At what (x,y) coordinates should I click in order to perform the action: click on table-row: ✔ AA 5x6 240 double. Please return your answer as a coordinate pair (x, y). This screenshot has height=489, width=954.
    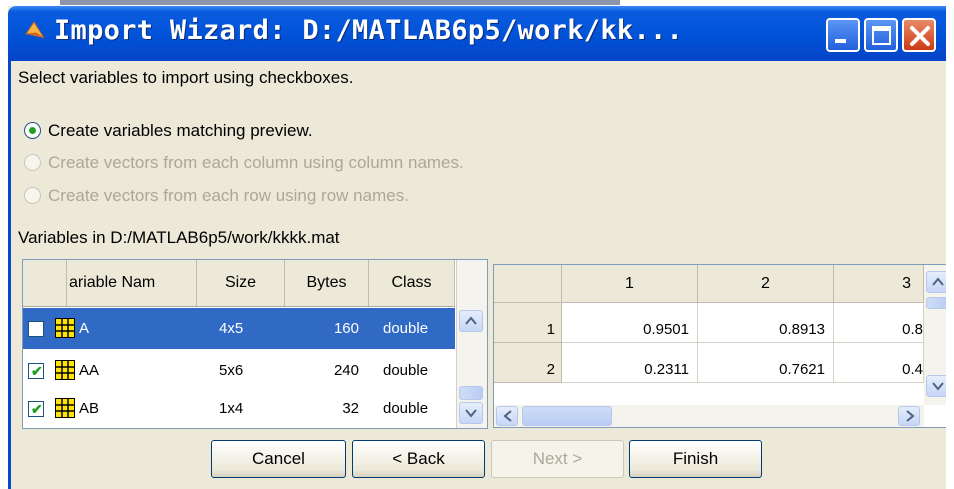
    Looking at the image, I should click on (239, 370).